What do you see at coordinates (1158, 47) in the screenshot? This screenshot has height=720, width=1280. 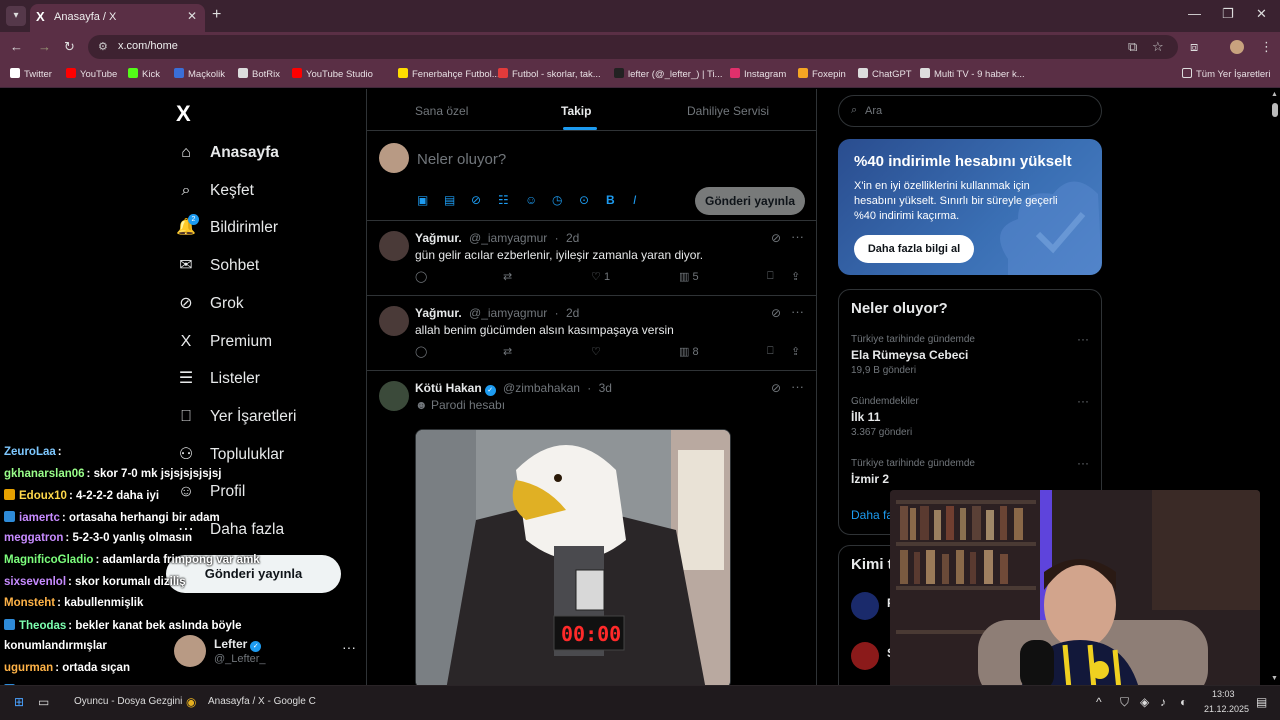 I see `star-icon: ☆` at bounding box center [1158, 47].